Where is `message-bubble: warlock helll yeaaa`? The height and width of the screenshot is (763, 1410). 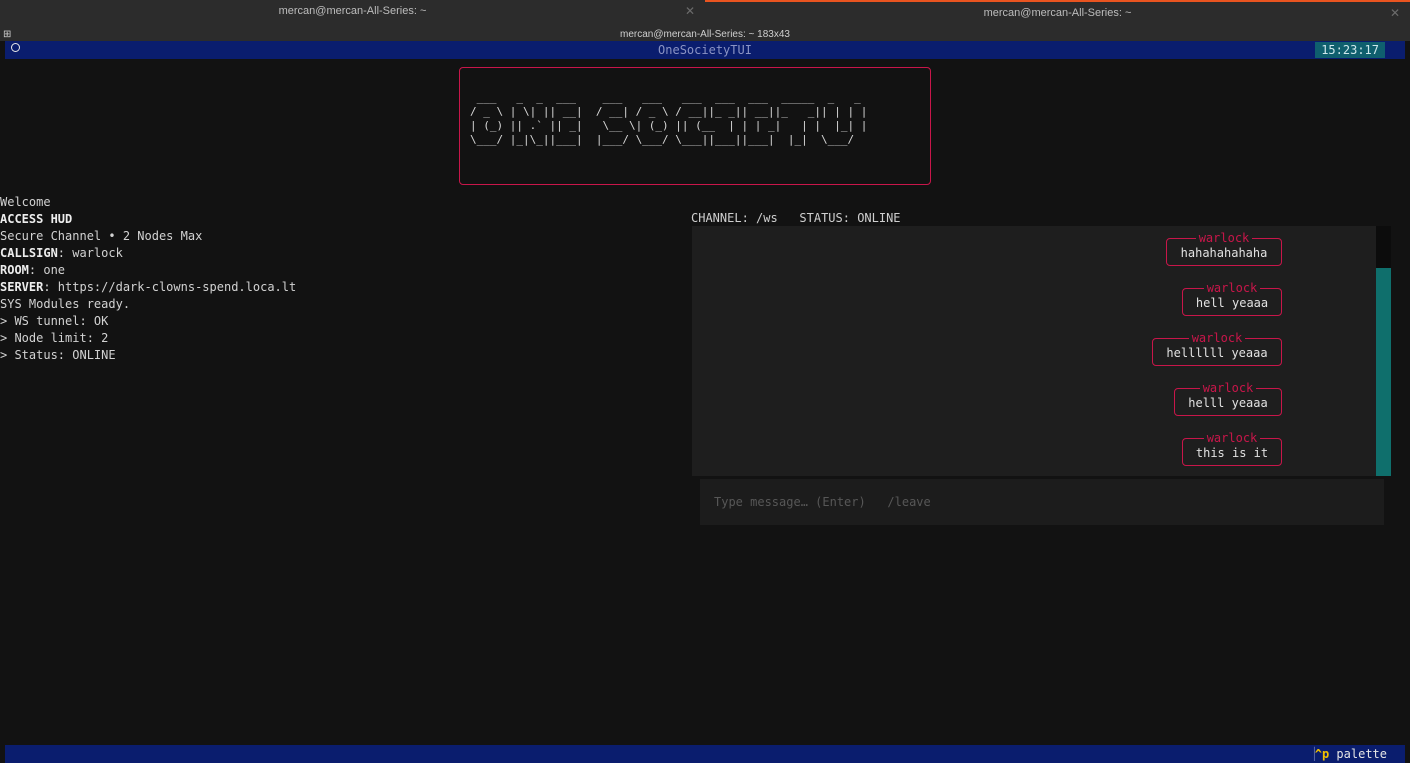 message-bubble: warlock helll yeaaa is located at coordinates (1228, 398).